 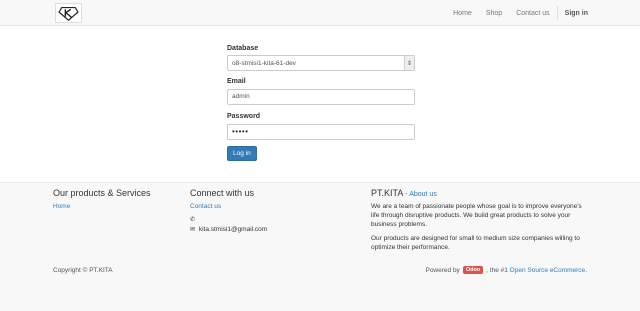 I want to click on about-us-link: About us, so click(x=423, y=194).